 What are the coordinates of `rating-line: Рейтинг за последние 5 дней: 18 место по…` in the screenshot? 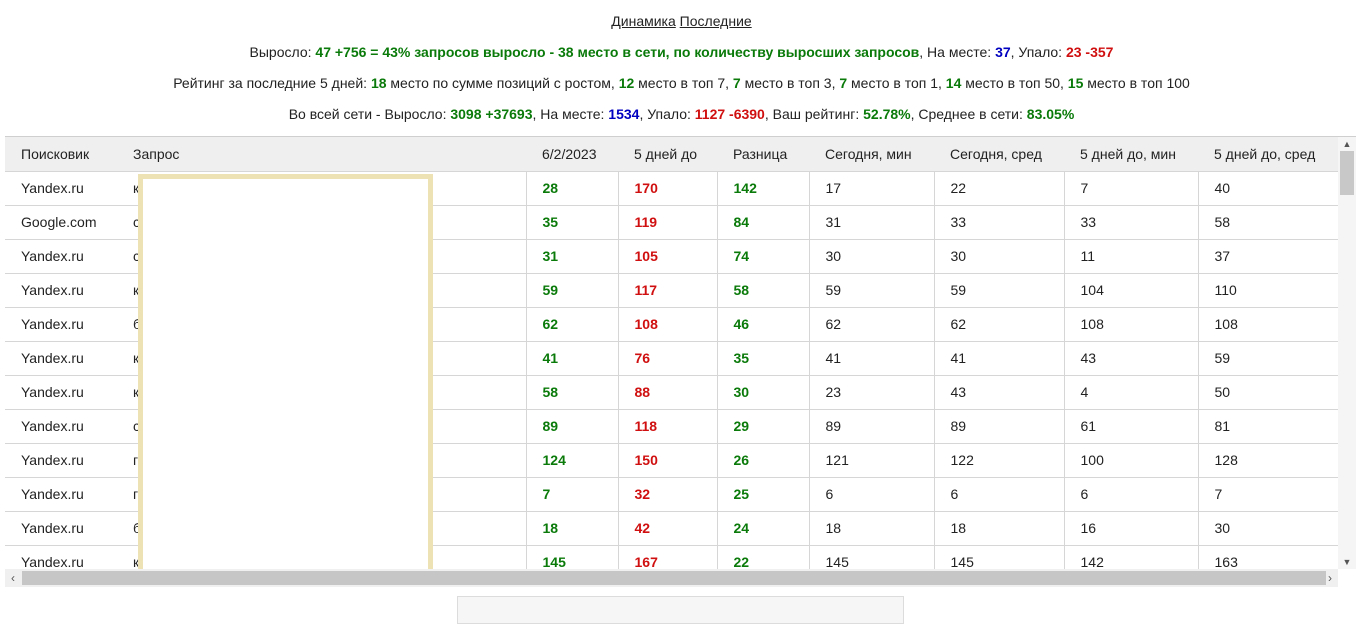 It's located at (681, 83).